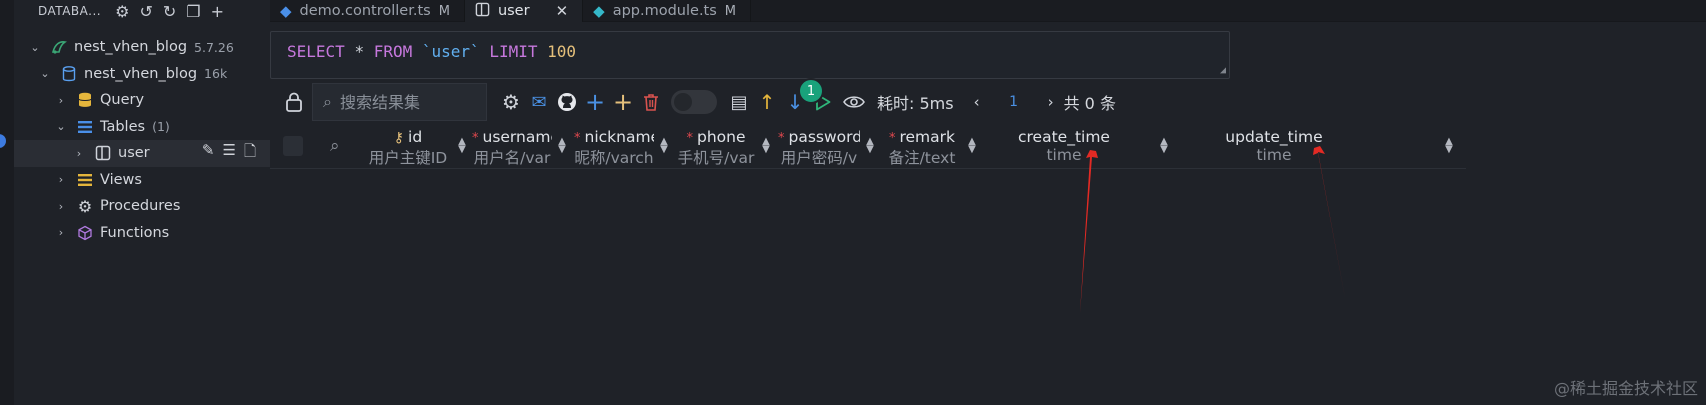  What do you see at coordinates (142, 100) in the screenshot?
I see `tree-item-query: › Query` at bounding box center [142, 100].